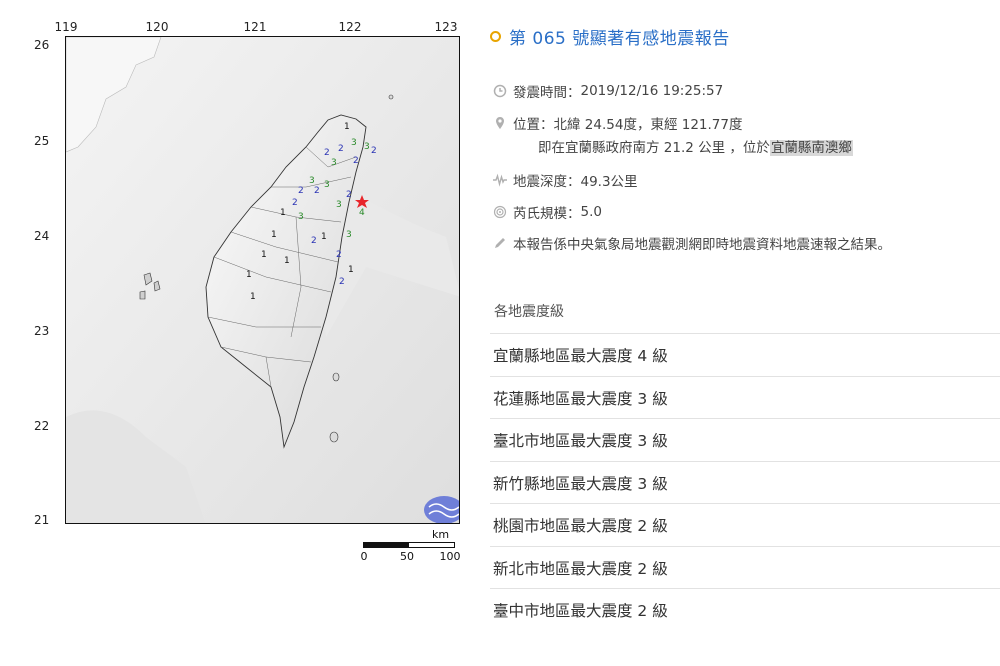 This screenshot has width=1000, height=666. What do you see at coordinates (42, 141) in the screenshot?
I see `lat-tick: 25` at bounding box center [42, 141].